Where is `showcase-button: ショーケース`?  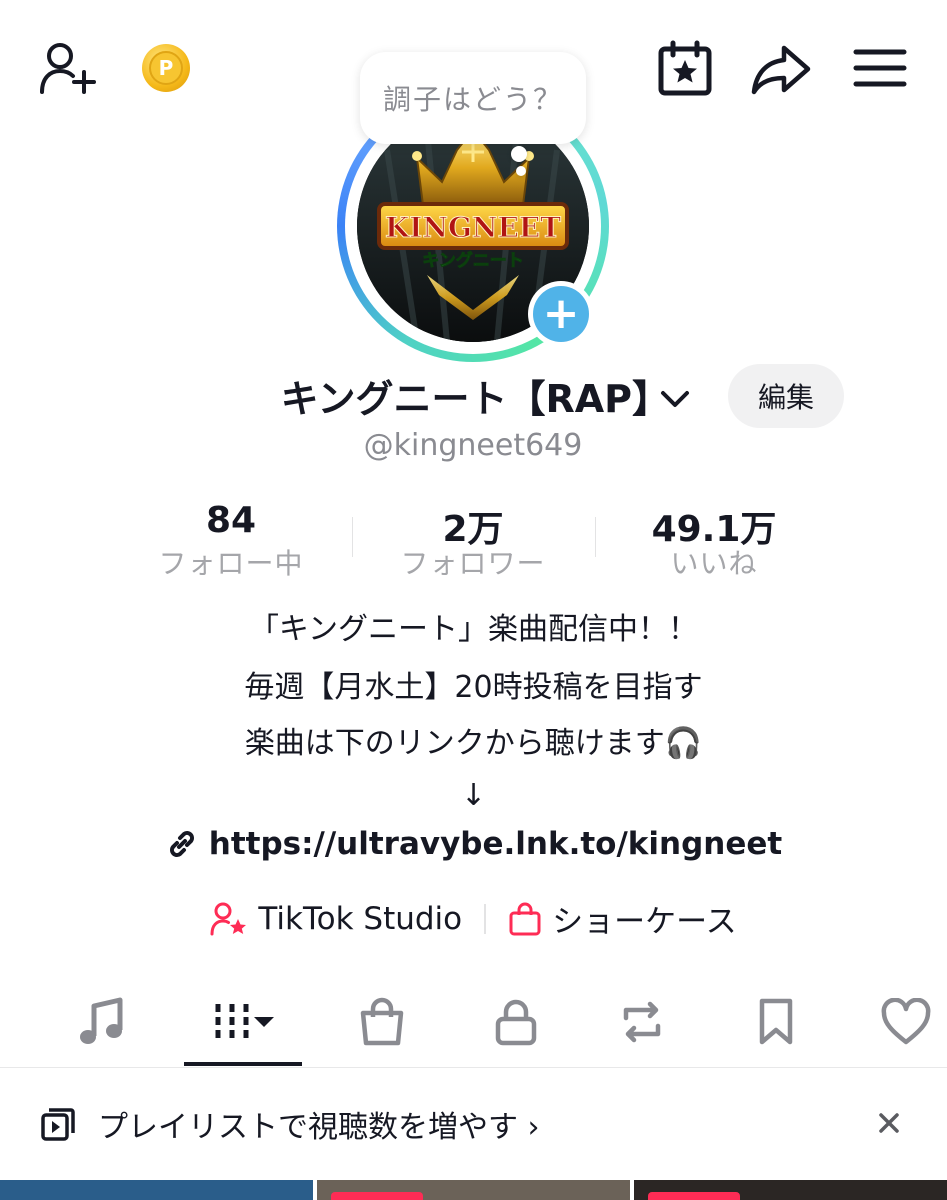
showcase-button: ショーケース is located at coordinates (622, 918).